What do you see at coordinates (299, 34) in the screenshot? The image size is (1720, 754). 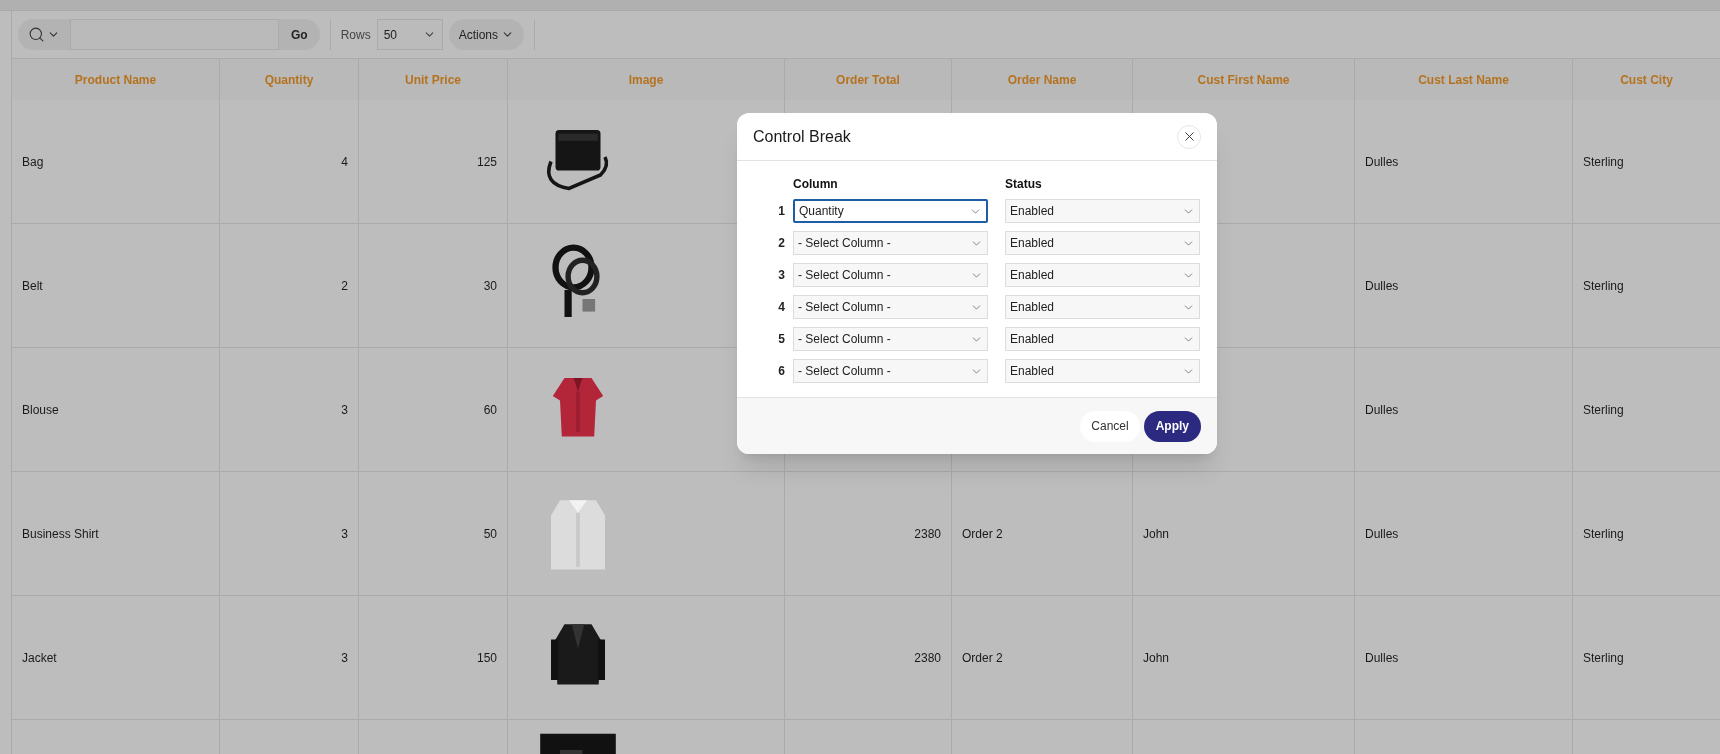 I see `go-button: Go` at bounding box center [299, 34].